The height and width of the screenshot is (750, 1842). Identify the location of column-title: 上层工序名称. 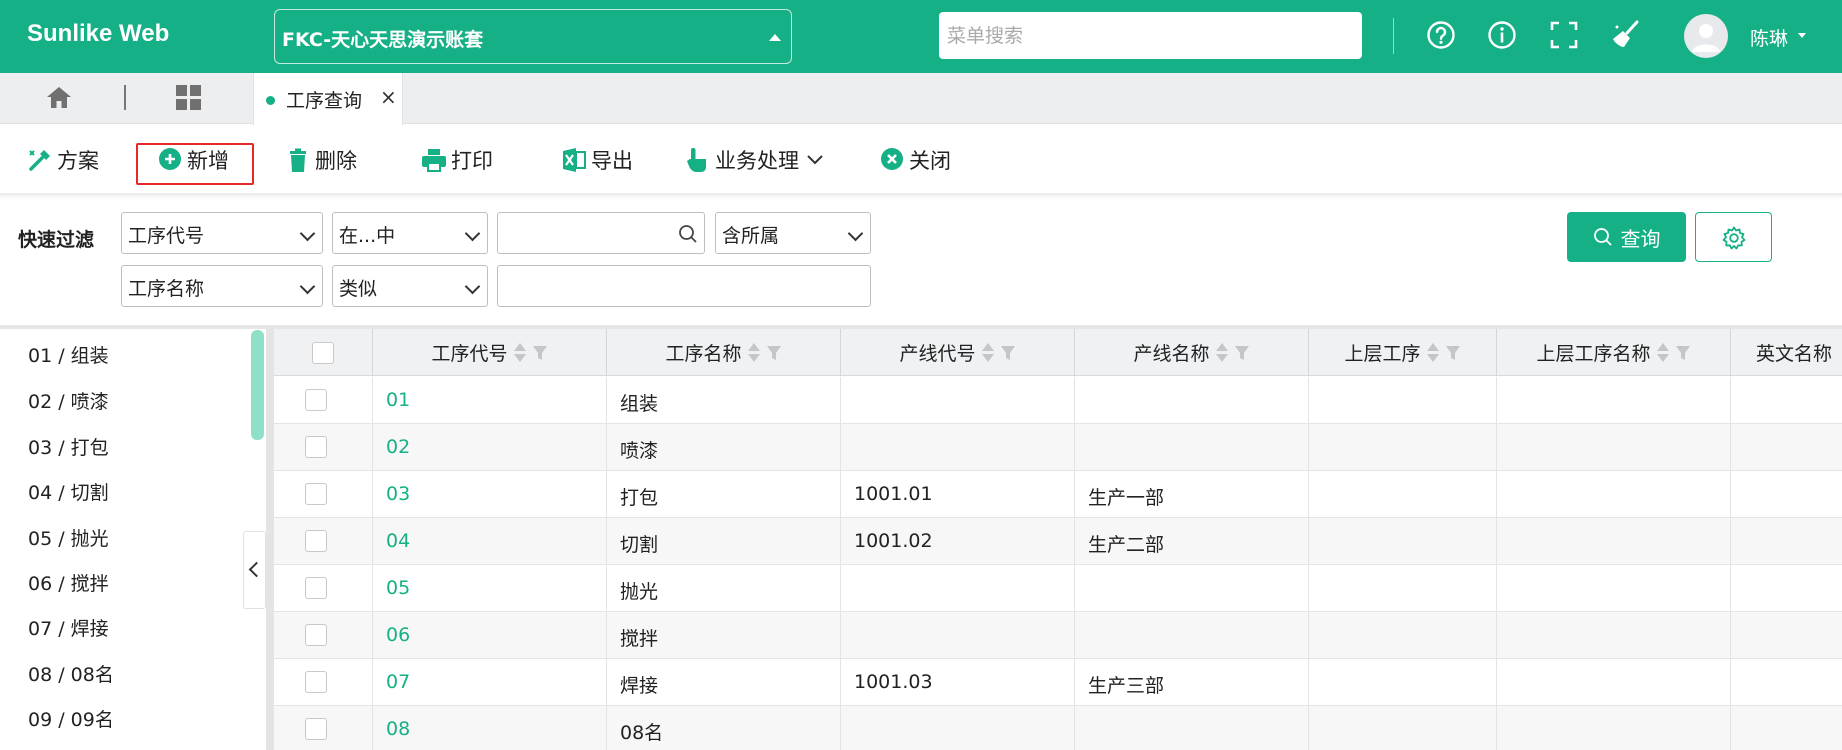
(1593, 354).